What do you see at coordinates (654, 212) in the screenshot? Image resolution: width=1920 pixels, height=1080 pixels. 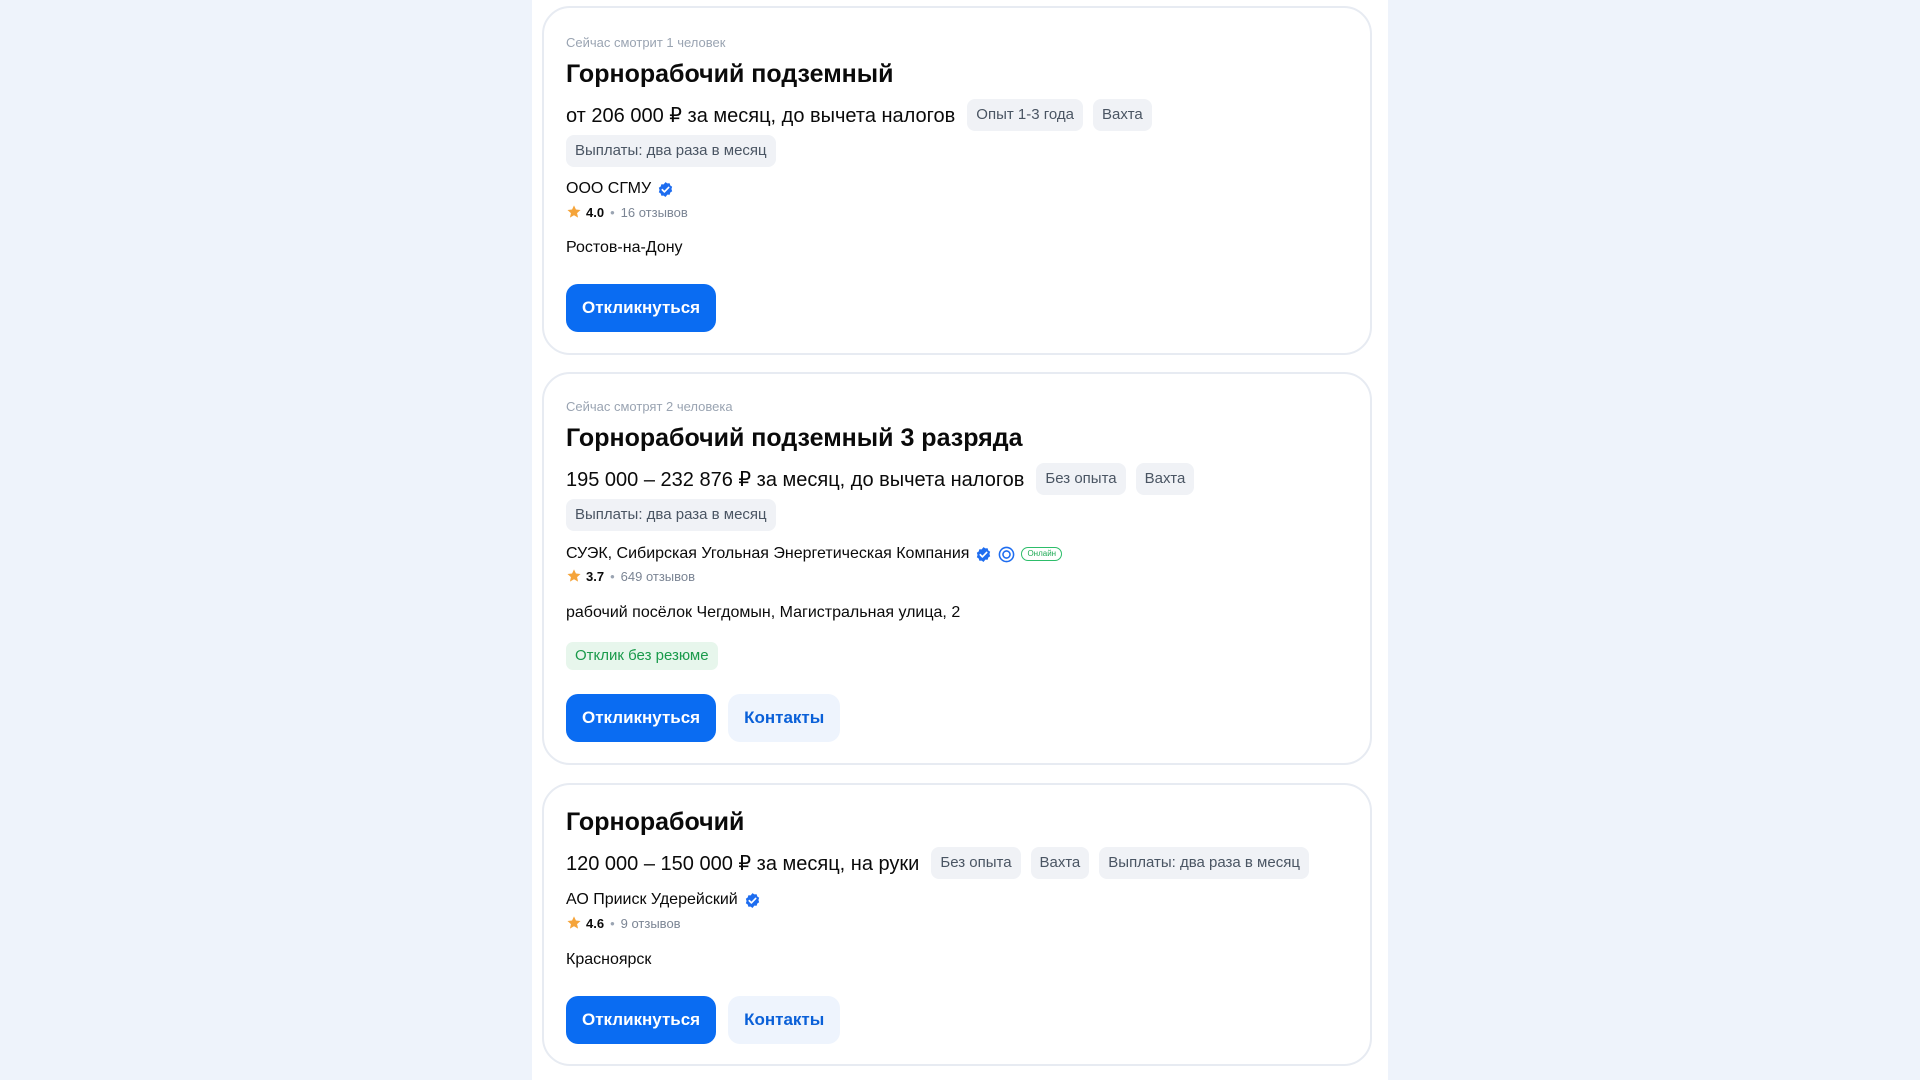 I see `reviews-link: 16 отзывов` at bounding box center [654, 212].